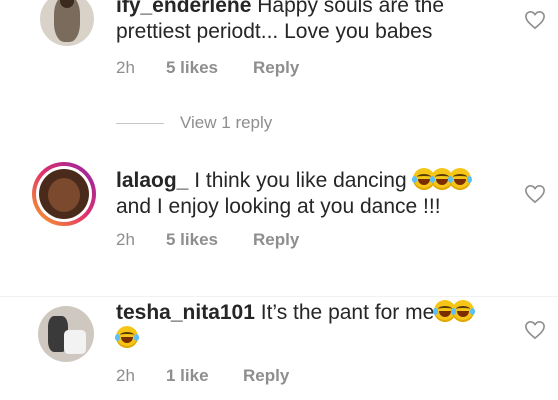 Image resolution: width=558 pixels, height=400 pixels. What do you see at coordinates (348, 8) in the screenshot?
I see `comment-body-line1: Happy souls are the` at bounding box center [348, 8].